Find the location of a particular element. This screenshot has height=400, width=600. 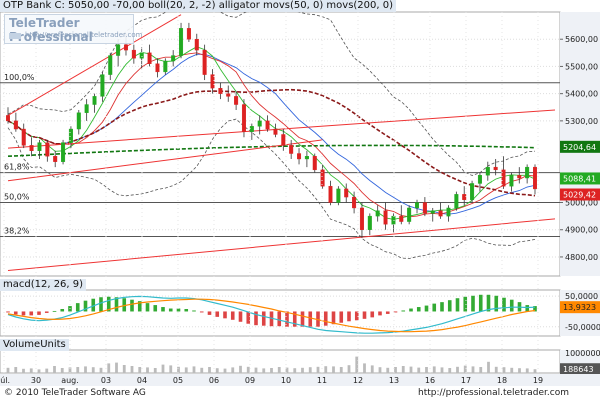

x-tick-label: 12 is located at coordinates (358, 380).